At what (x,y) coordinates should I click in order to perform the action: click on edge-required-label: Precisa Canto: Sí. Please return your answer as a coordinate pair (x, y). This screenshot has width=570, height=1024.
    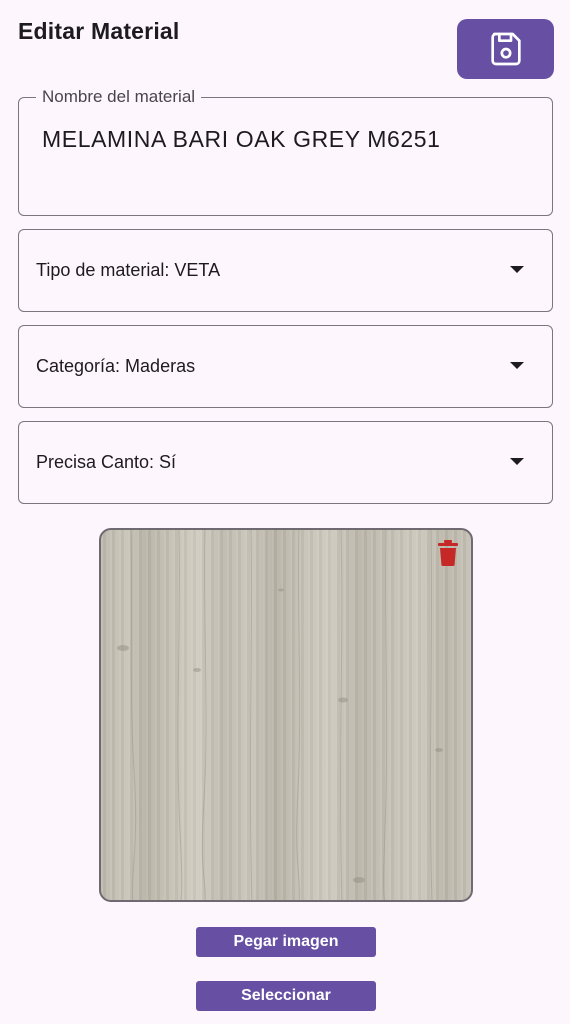
    Looking at the image, I should click on (106, 462).